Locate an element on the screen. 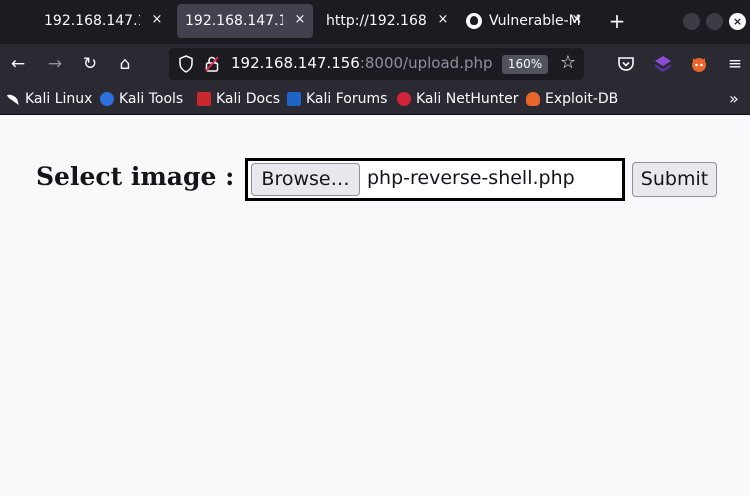 The height and width of the screenshot is (496, 750). reload-icon: ↻ is located at coordinates (90, 64).